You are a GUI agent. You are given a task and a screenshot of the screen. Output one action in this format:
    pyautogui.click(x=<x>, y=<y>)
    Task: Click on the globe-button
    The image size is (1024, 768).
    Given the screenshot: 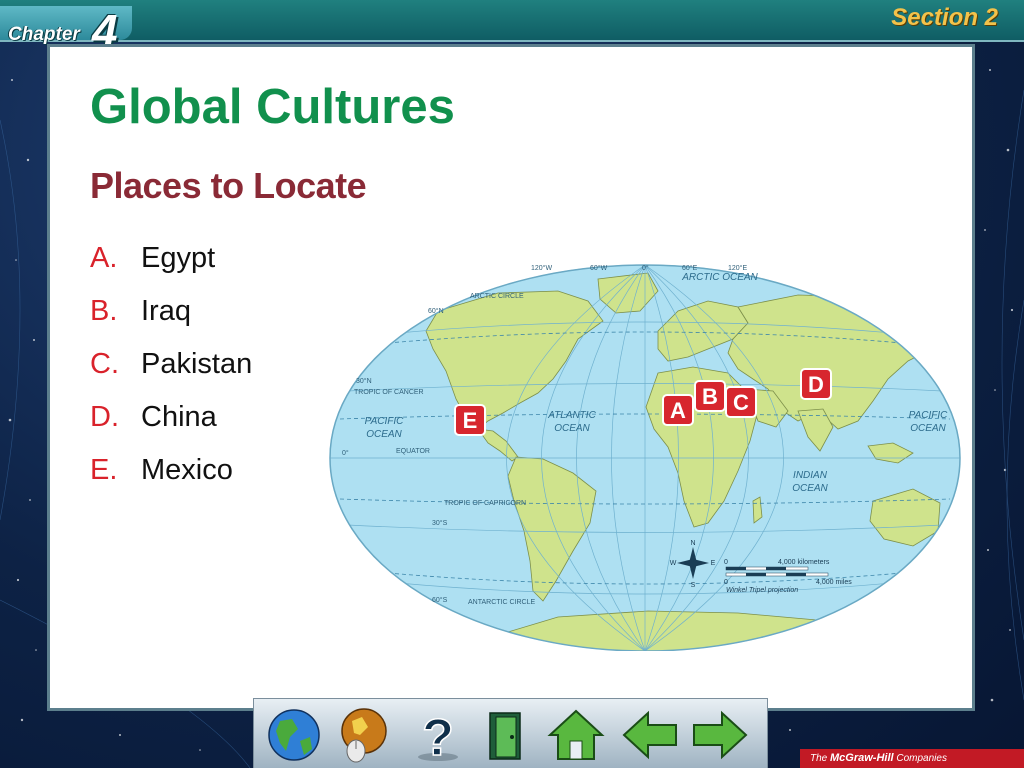 What is the action you would take?
    pyautogui.click(x=294, y=735)
    